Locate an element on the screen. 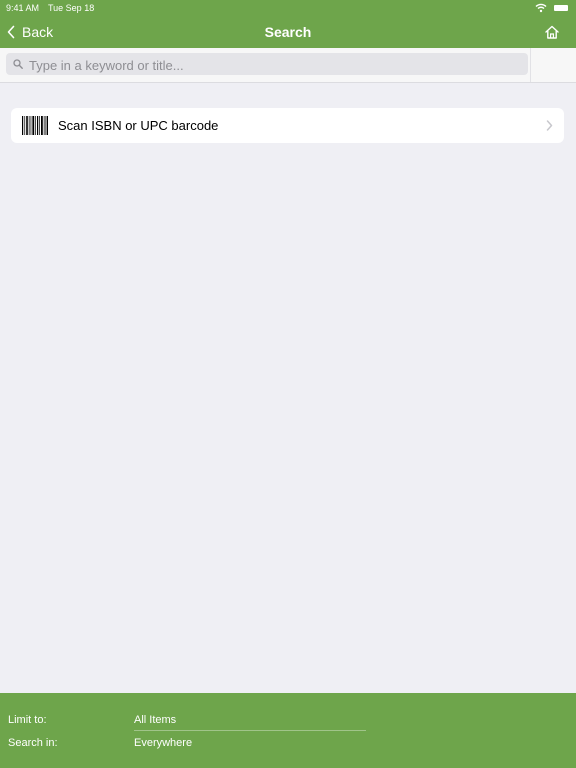  search-in-row: Search in: Everywhere is located at coordinates (288, 743).